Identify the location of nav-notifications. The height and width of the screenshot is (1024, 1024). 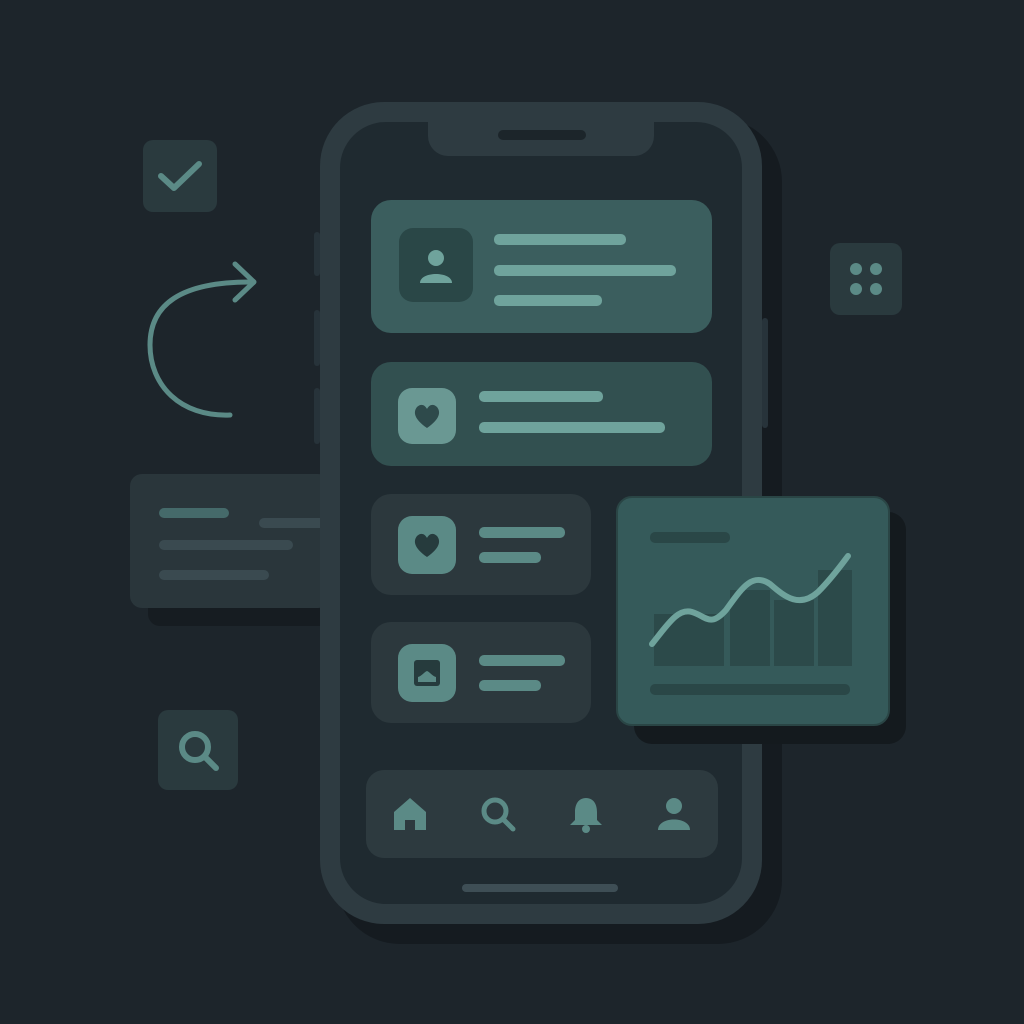
(586, 814).